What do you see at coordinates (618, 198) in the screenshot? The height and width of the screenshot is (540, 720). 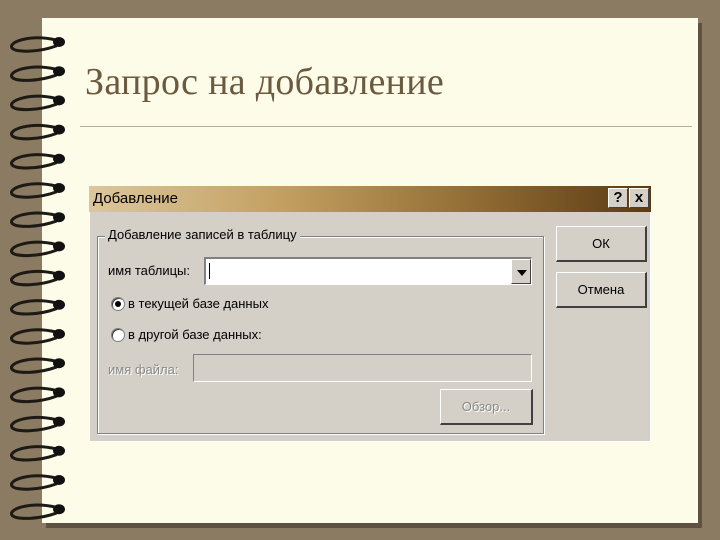 I see `help-button: ?` at bounding box center [618, 198].